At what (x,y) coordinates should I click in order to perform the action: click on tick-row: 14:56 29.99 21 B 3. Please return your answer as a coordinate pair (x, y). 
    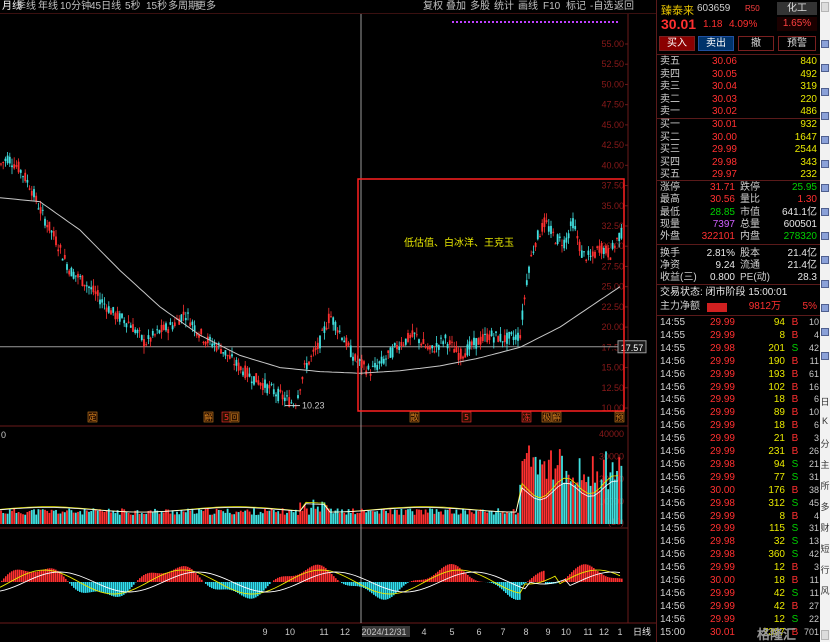
    Looking at the image, I should click on (739, 438).